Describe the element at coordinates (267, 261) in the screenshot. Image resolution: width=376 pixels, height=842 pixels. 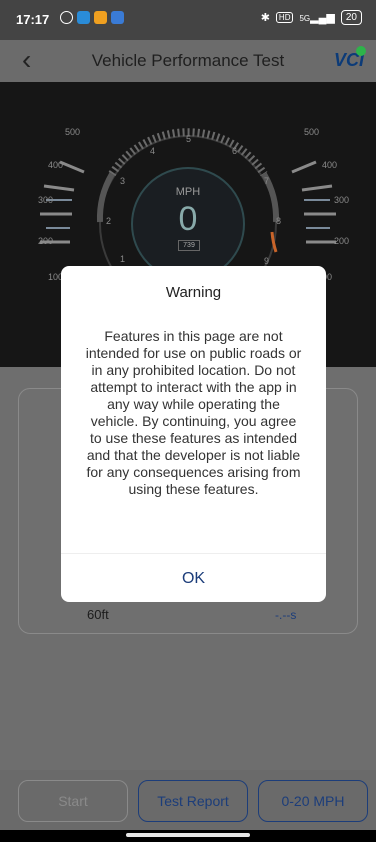
I see `speed-tick-label: 9` at that location.